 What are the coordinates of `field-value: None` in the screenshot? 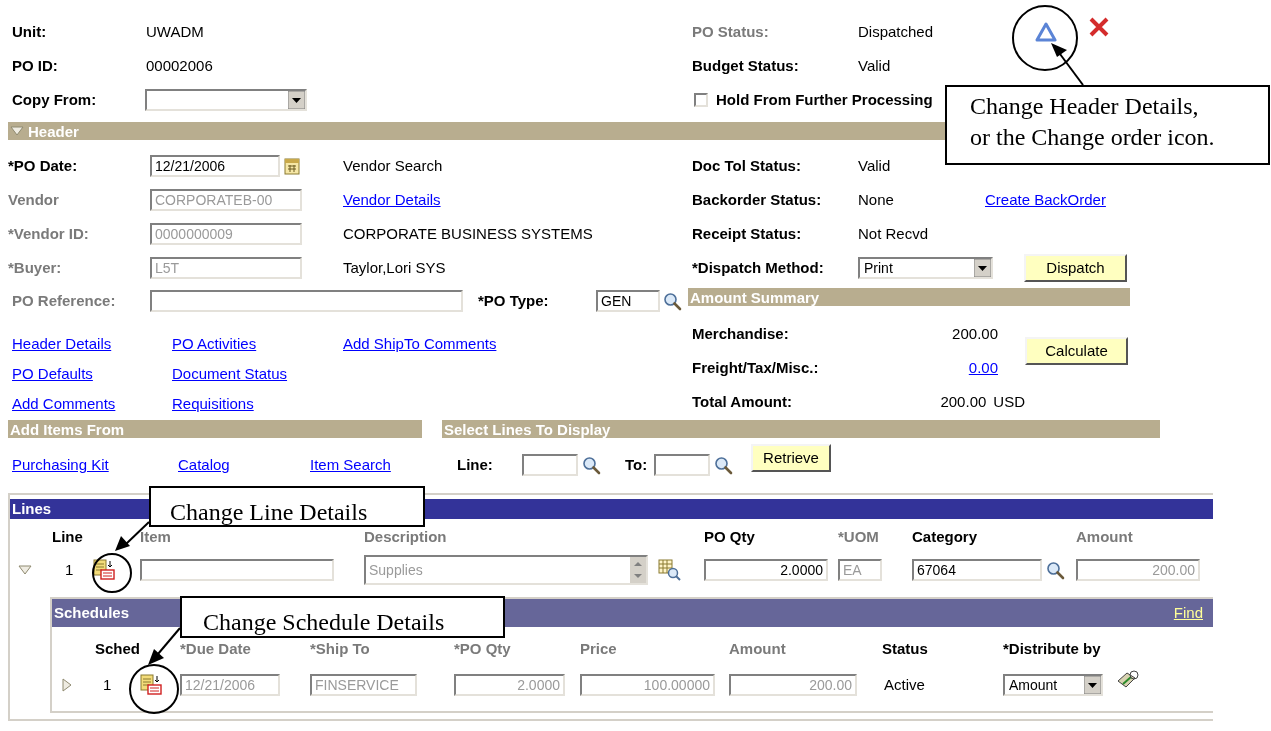 It's located at (876, 199).